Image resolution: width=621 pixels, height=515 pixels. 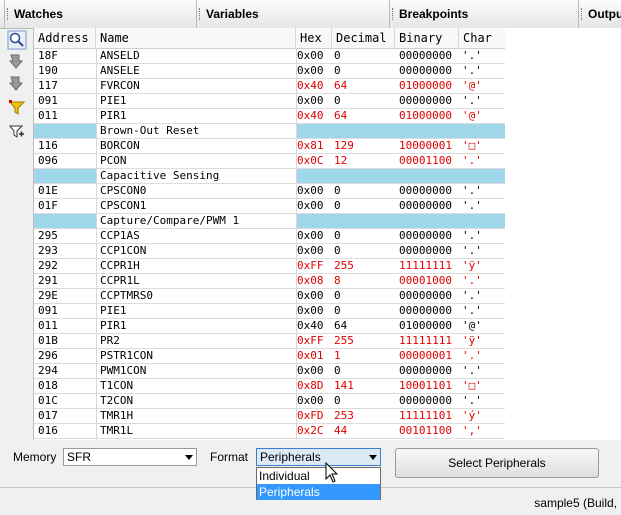 I want to click on cell-address: 017, so click(x=48, y=415).